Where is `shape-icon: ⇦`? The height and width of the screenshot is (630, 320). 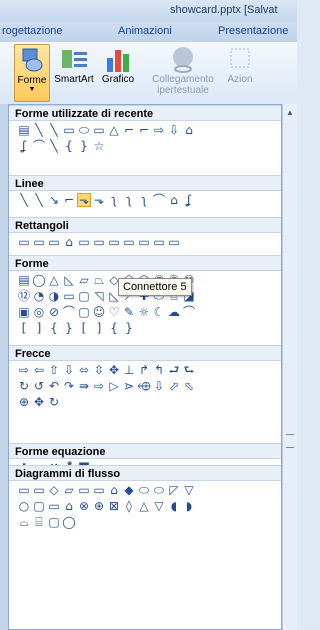
shape-icon: ⇦ is located at coordinates (39, 370).